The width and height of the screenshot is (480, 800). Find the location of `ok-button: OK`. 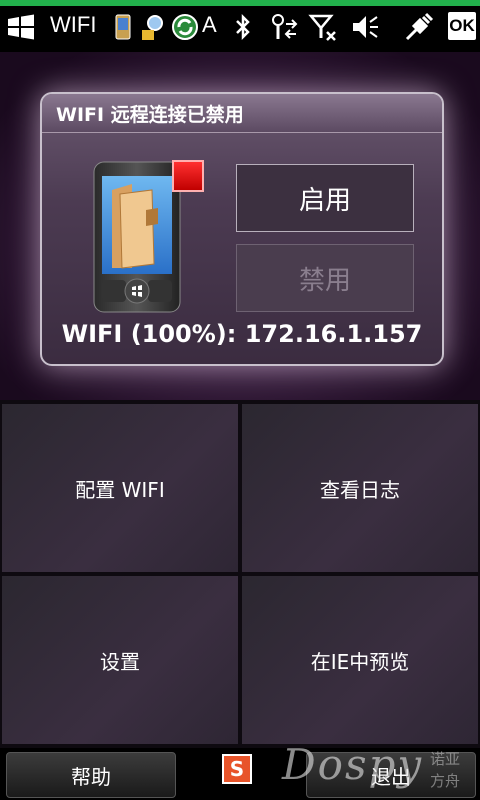

ok-button: OK is located at coordinates (462, 26).